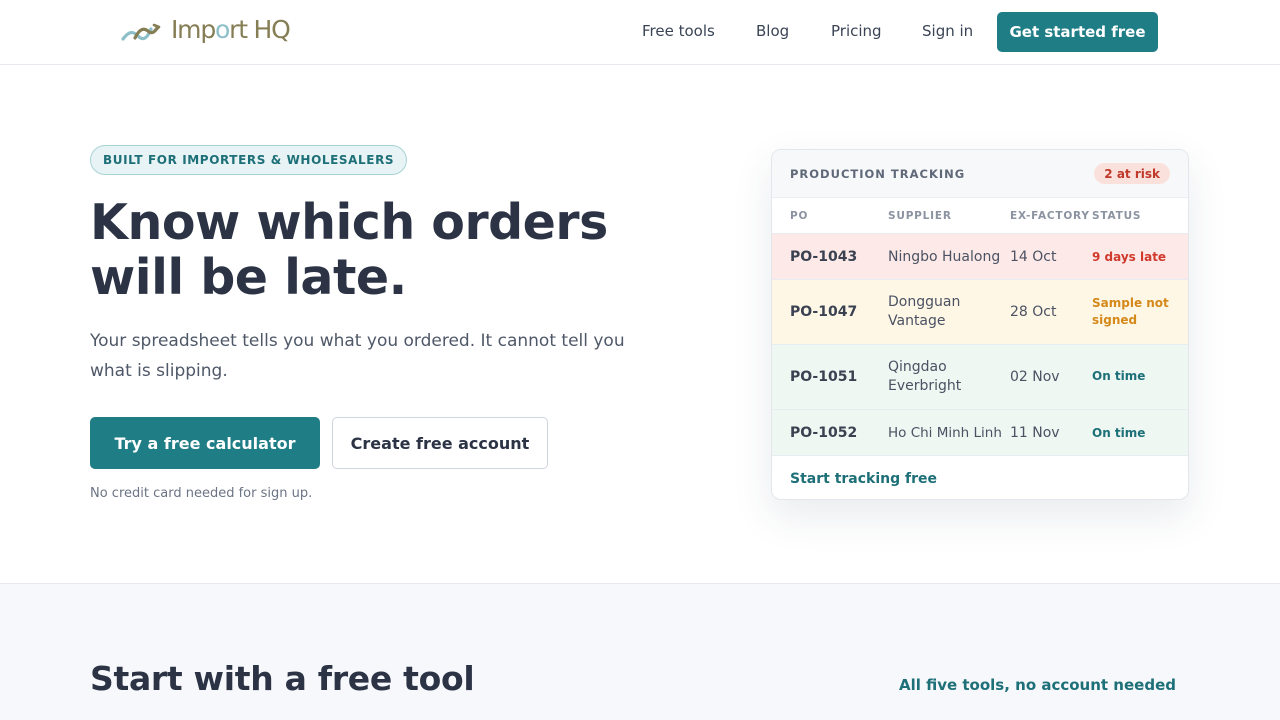 This screenshot has height=720, width=1280. Describe the element at coordinates (772, 31) in the screenshot. I see `nav-blog: Blog` at that location.